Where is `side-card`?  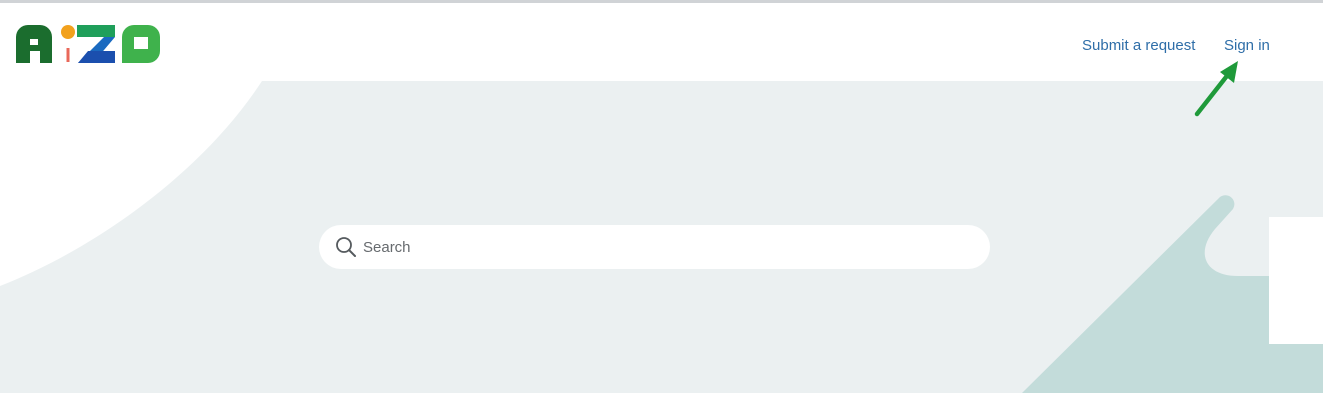
side-card is located at coordinates (1296, 280).